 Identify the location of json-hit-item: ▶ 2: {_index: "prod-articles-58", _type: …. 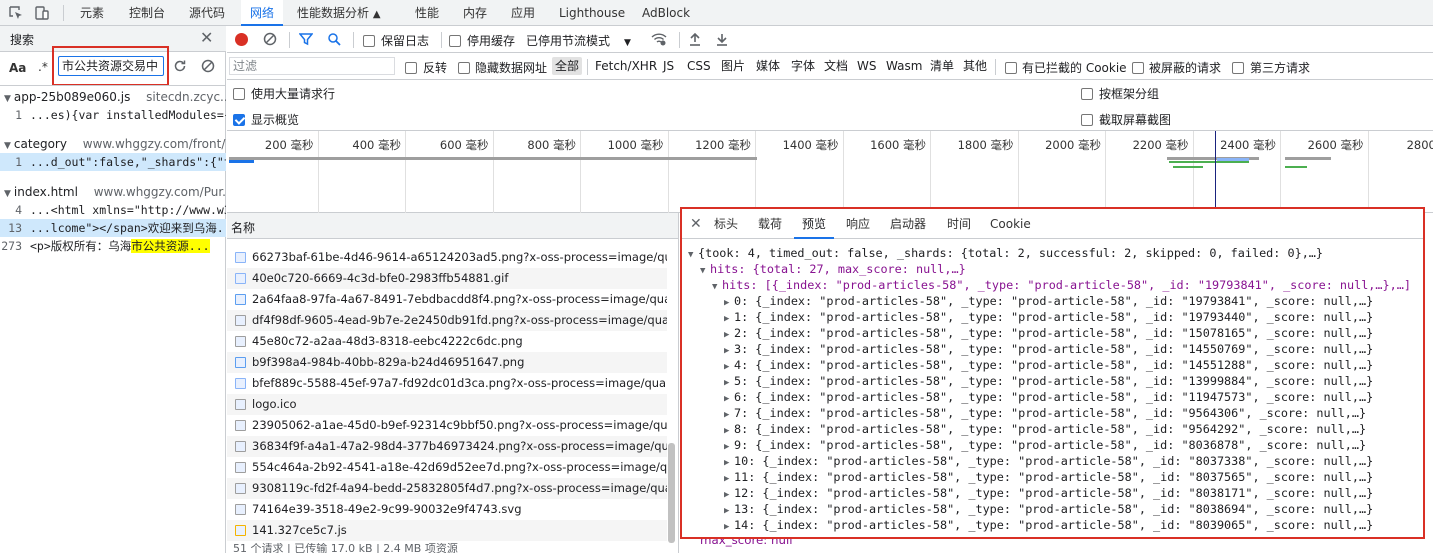
(1048, 333).